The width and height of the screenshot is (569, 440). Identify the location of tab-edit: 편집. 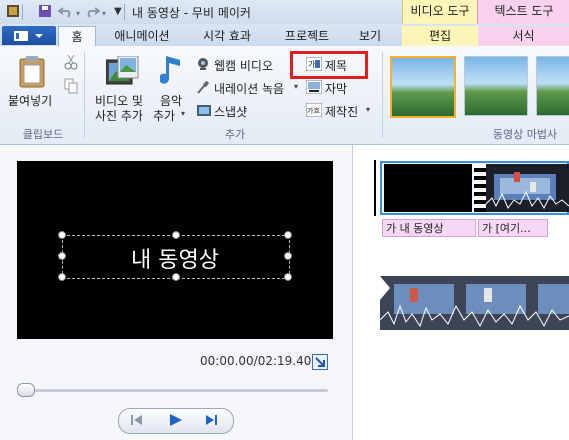
(440, 36).